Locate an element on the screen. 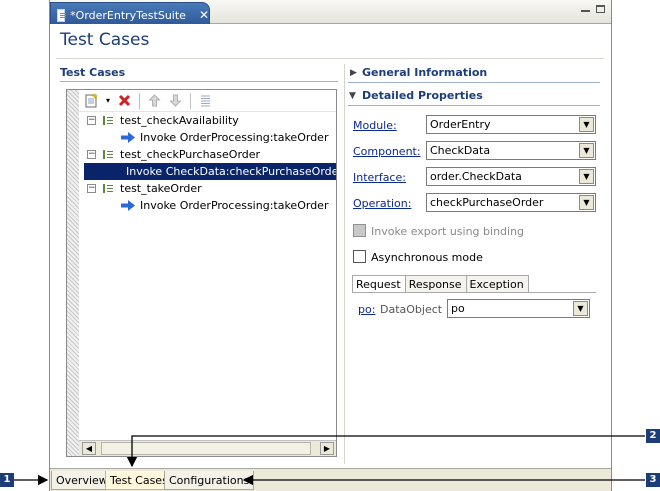  tab-test-cases: Test Cases is located at coordinates (139, 480).